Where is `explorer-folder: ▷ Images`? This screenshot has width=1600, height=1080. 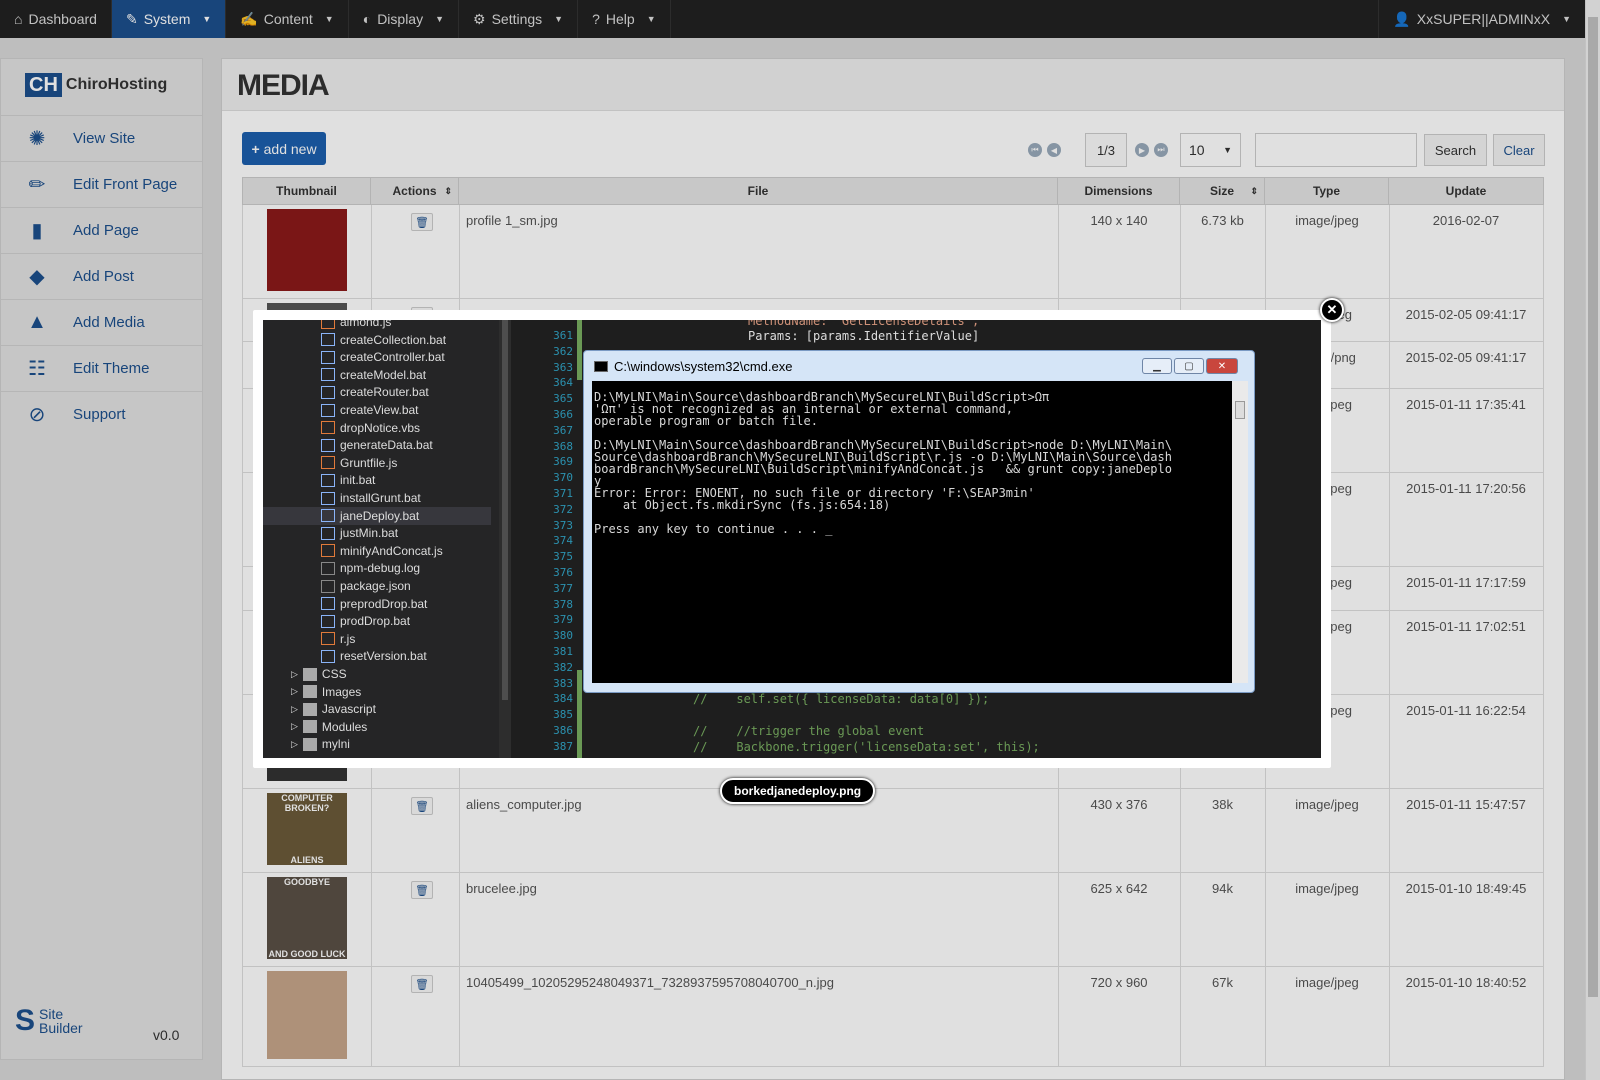
explorer-folder: ▷ Images is located at coordinates (326, 692).